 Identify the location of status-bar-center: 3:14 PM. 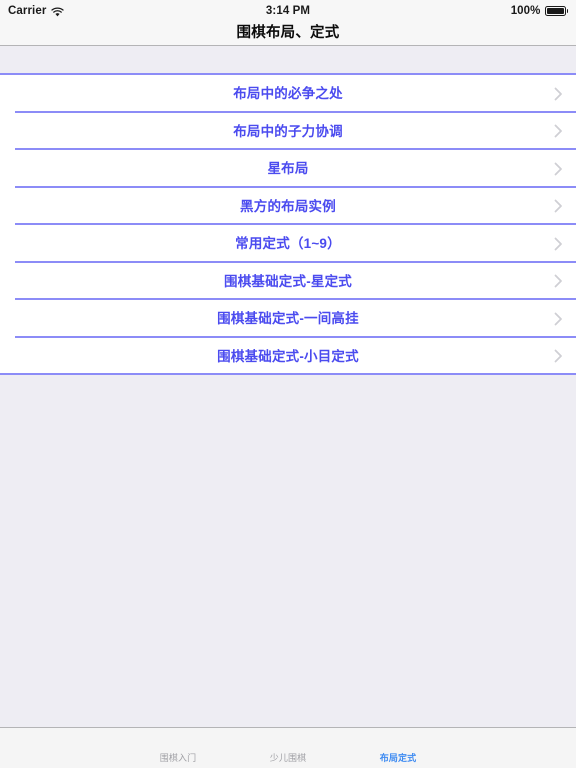
(288, 11).